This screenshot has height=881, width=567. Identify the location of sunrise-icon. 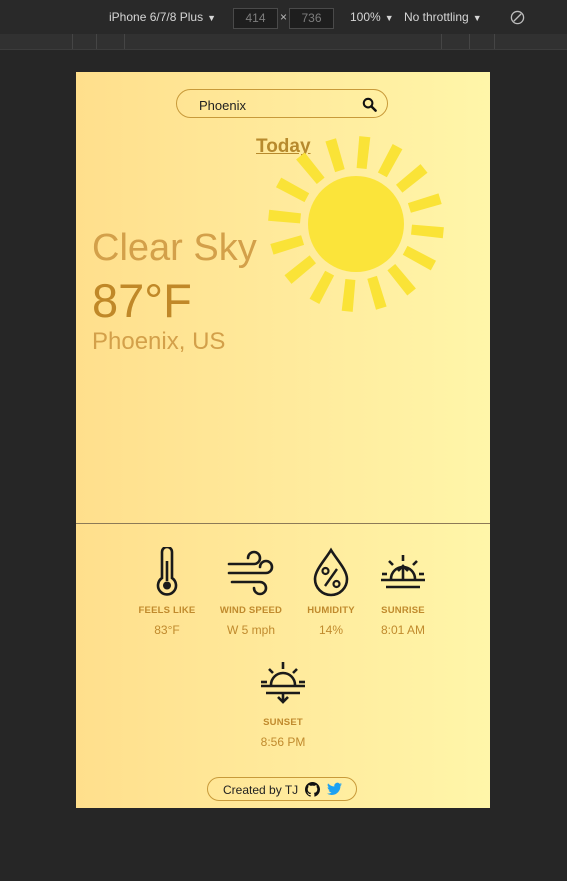
(403, 572).